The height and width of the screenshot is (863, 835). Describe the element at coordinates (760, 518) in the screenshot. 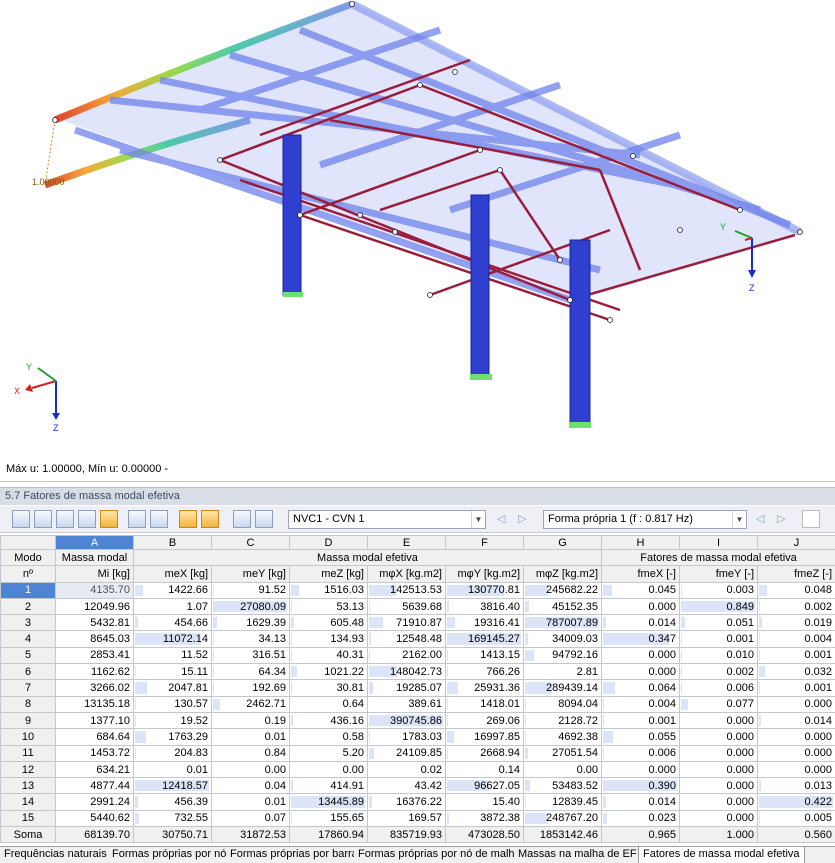

I see `prev-mode-icon: ◁` at that location.